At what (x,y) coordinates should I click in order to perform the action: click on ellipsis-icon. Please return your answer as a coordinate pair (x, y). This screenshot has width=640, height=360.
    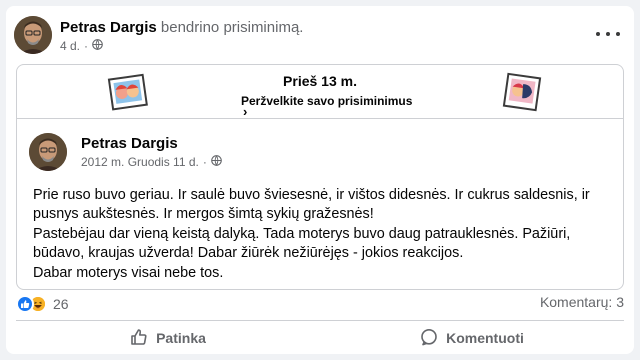
    Looking at the image, I should click on (598, 34).